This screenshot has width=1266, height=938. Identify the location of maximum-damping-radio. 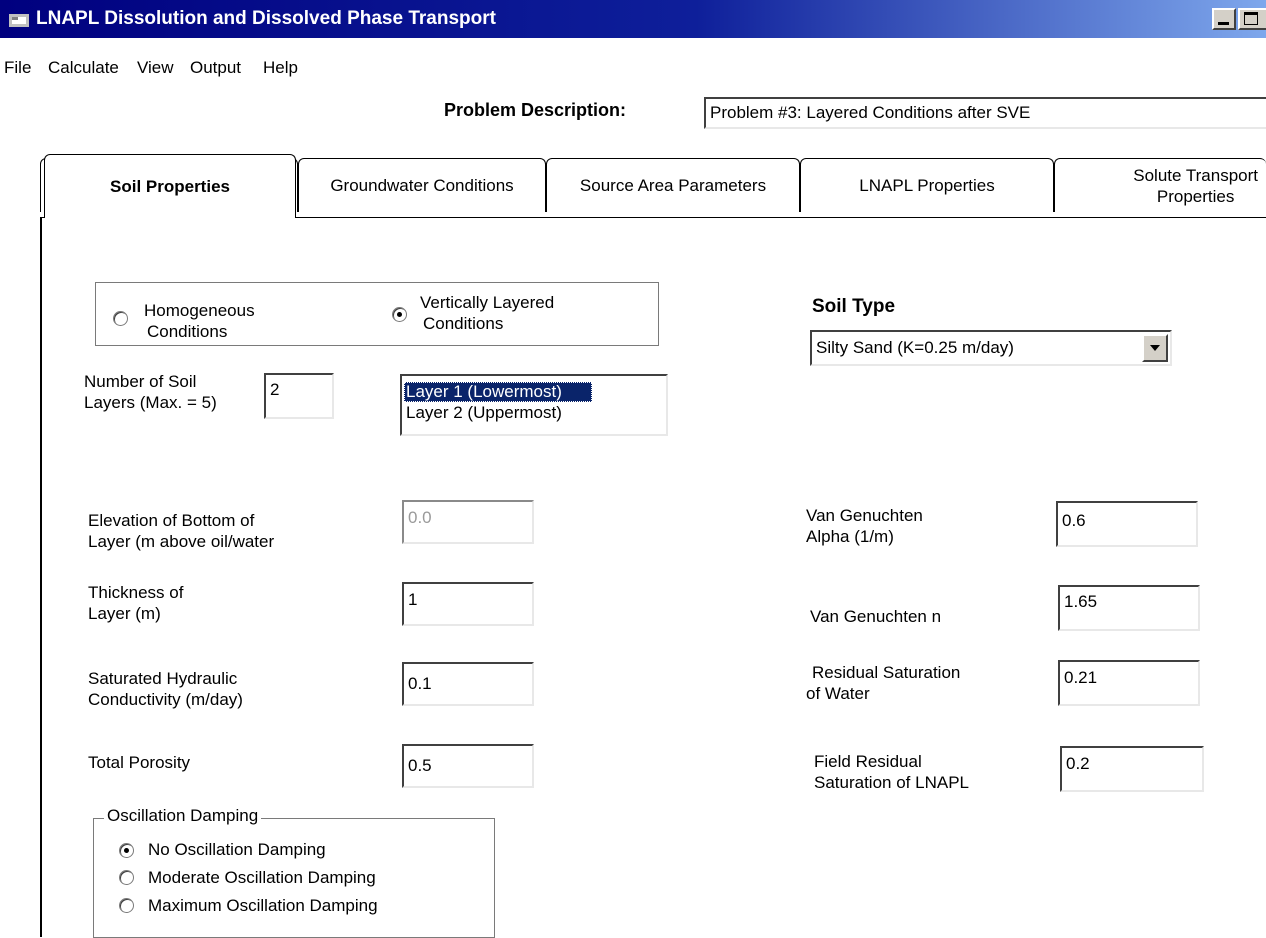
(126, 905).